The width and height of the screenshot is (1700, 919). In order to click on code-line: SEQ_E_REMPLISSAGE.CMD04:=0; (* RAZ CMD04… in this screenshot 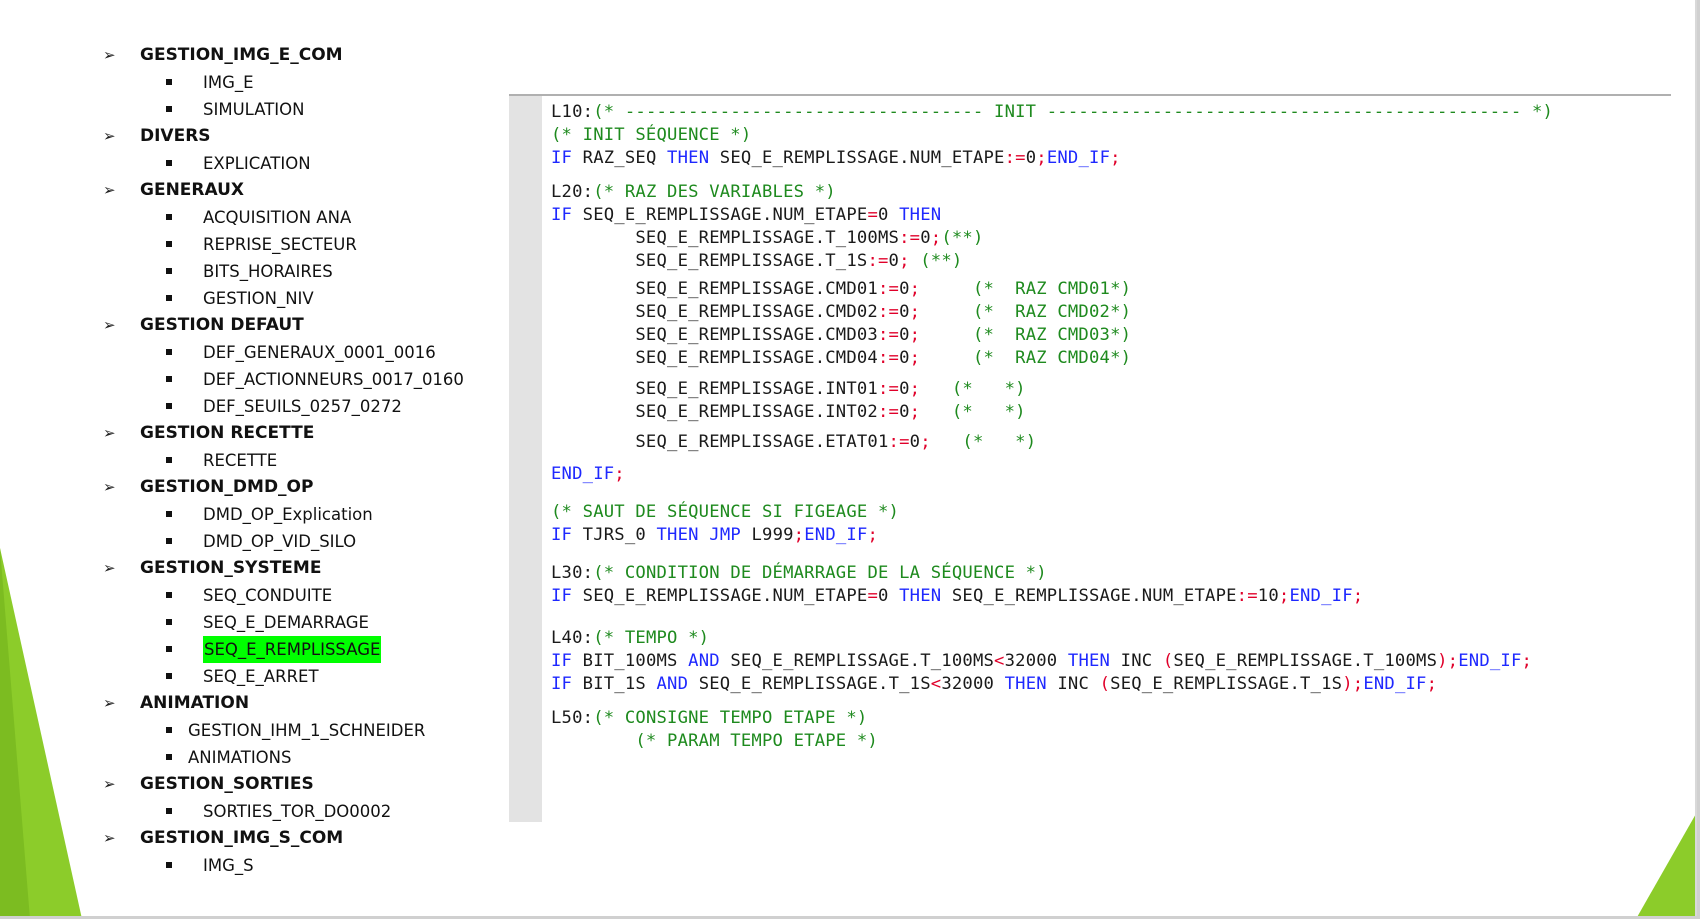, I will do `click(841, 358)`.